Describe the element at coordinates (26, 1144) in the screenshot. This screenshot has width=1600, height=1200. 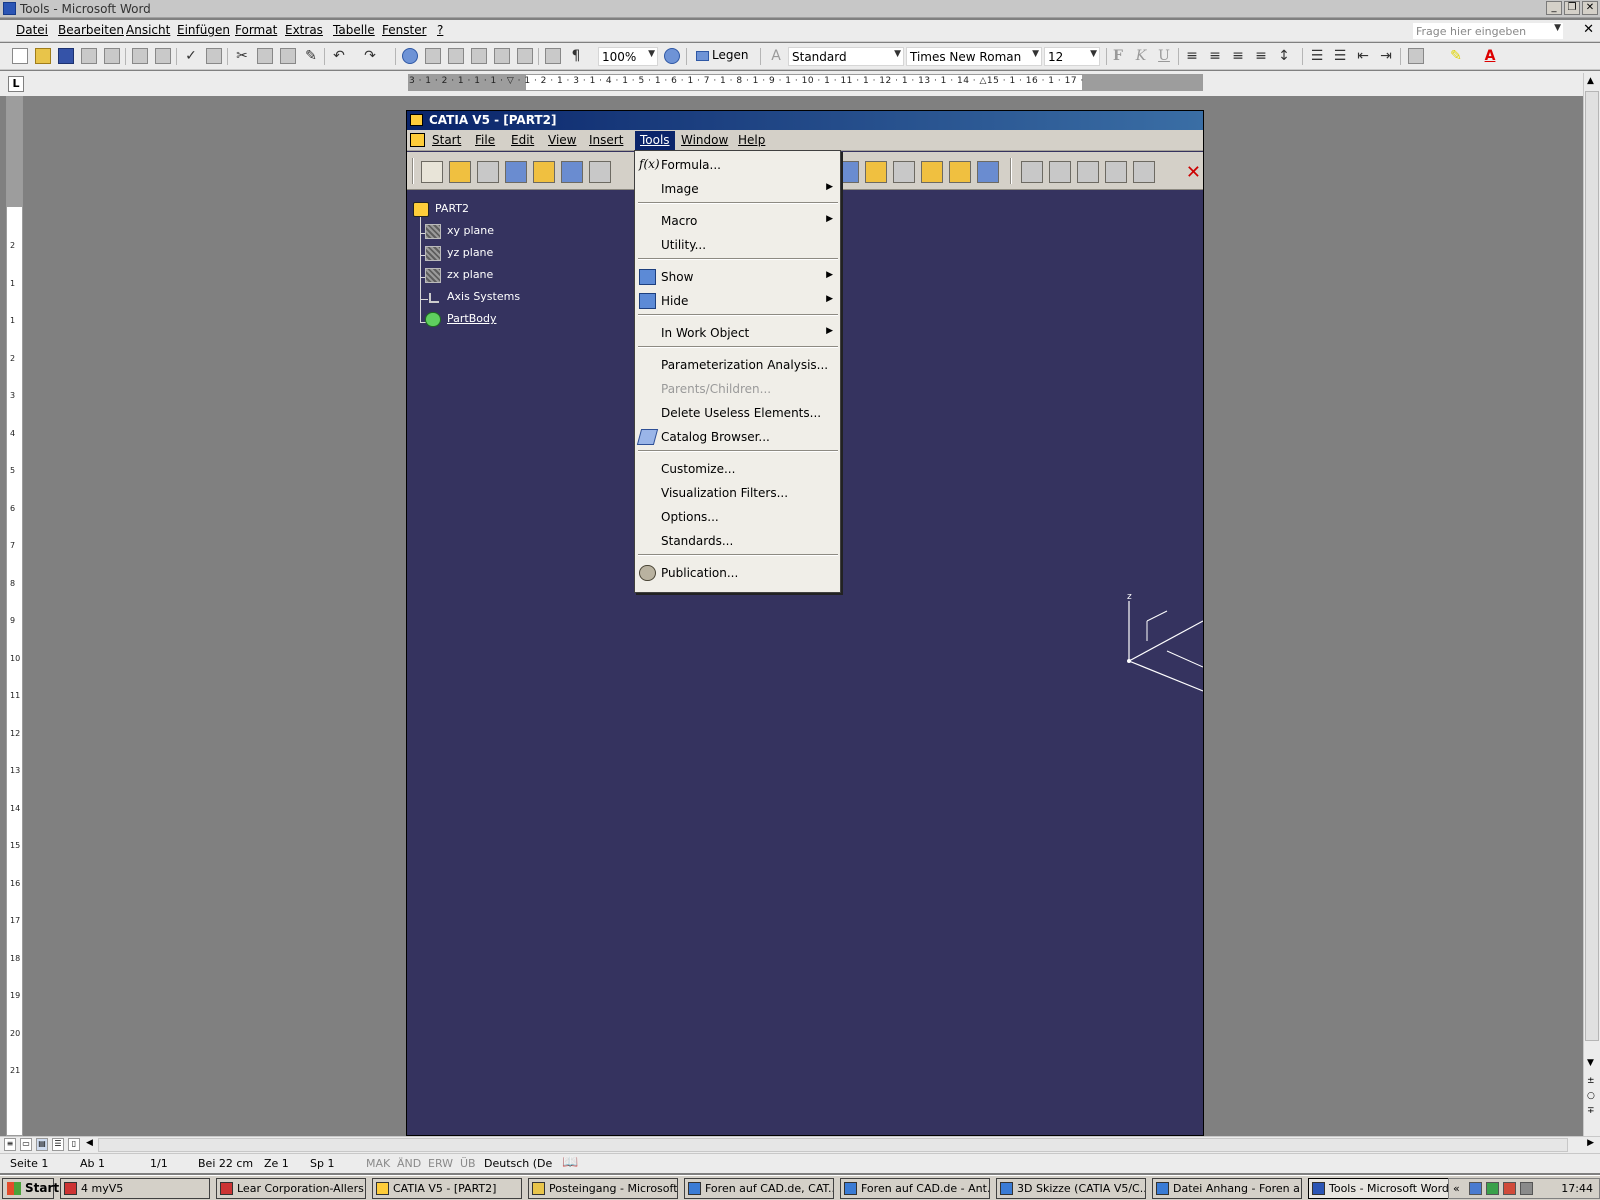
I see `web-view-icon: ▭` at that location.